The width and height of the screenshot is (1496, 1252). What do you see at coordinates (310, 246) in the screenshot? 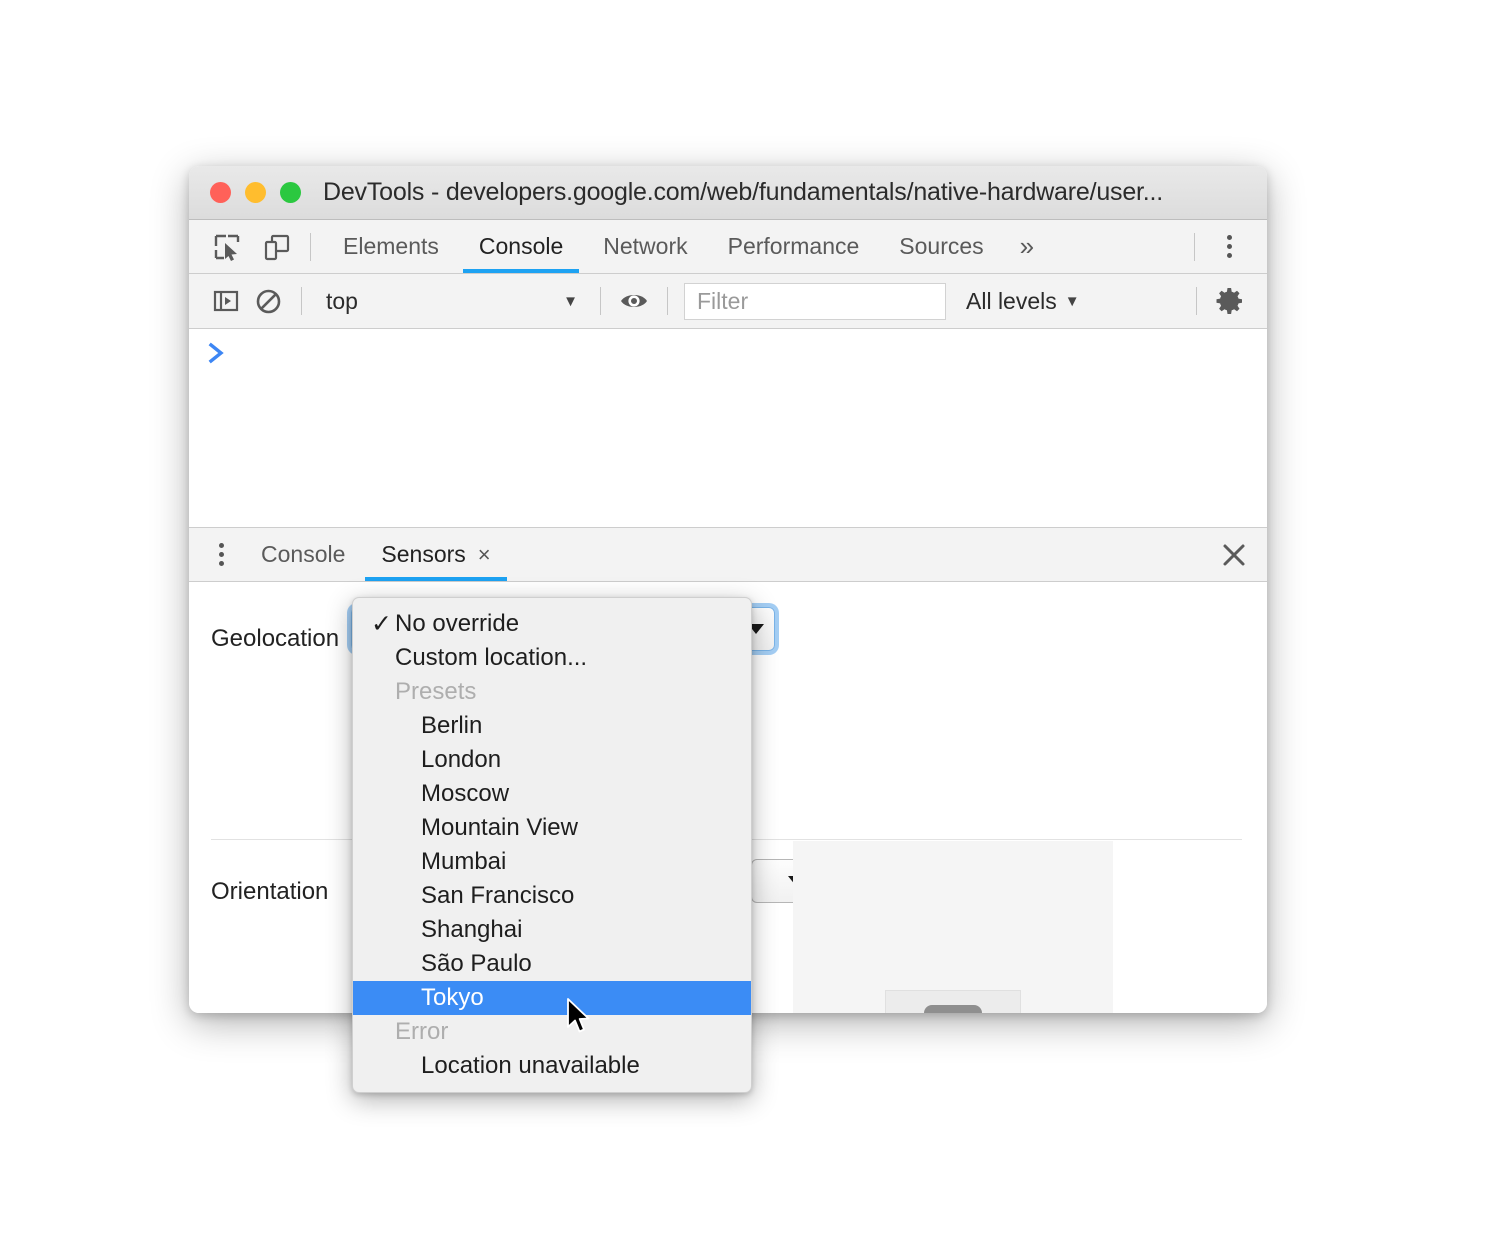
I see `tabbar-divider` at bounding box center [310, 246].